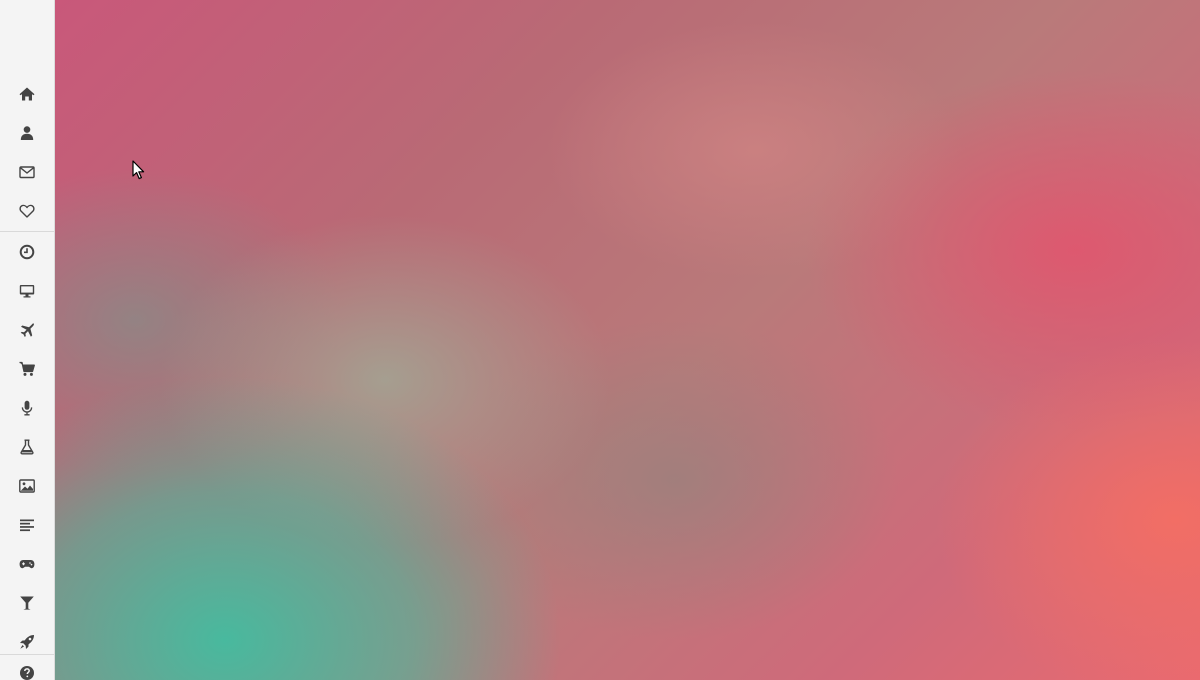 The image size is (1200, 680). I want to click on sidebar-item-profile, so click(27, 132).